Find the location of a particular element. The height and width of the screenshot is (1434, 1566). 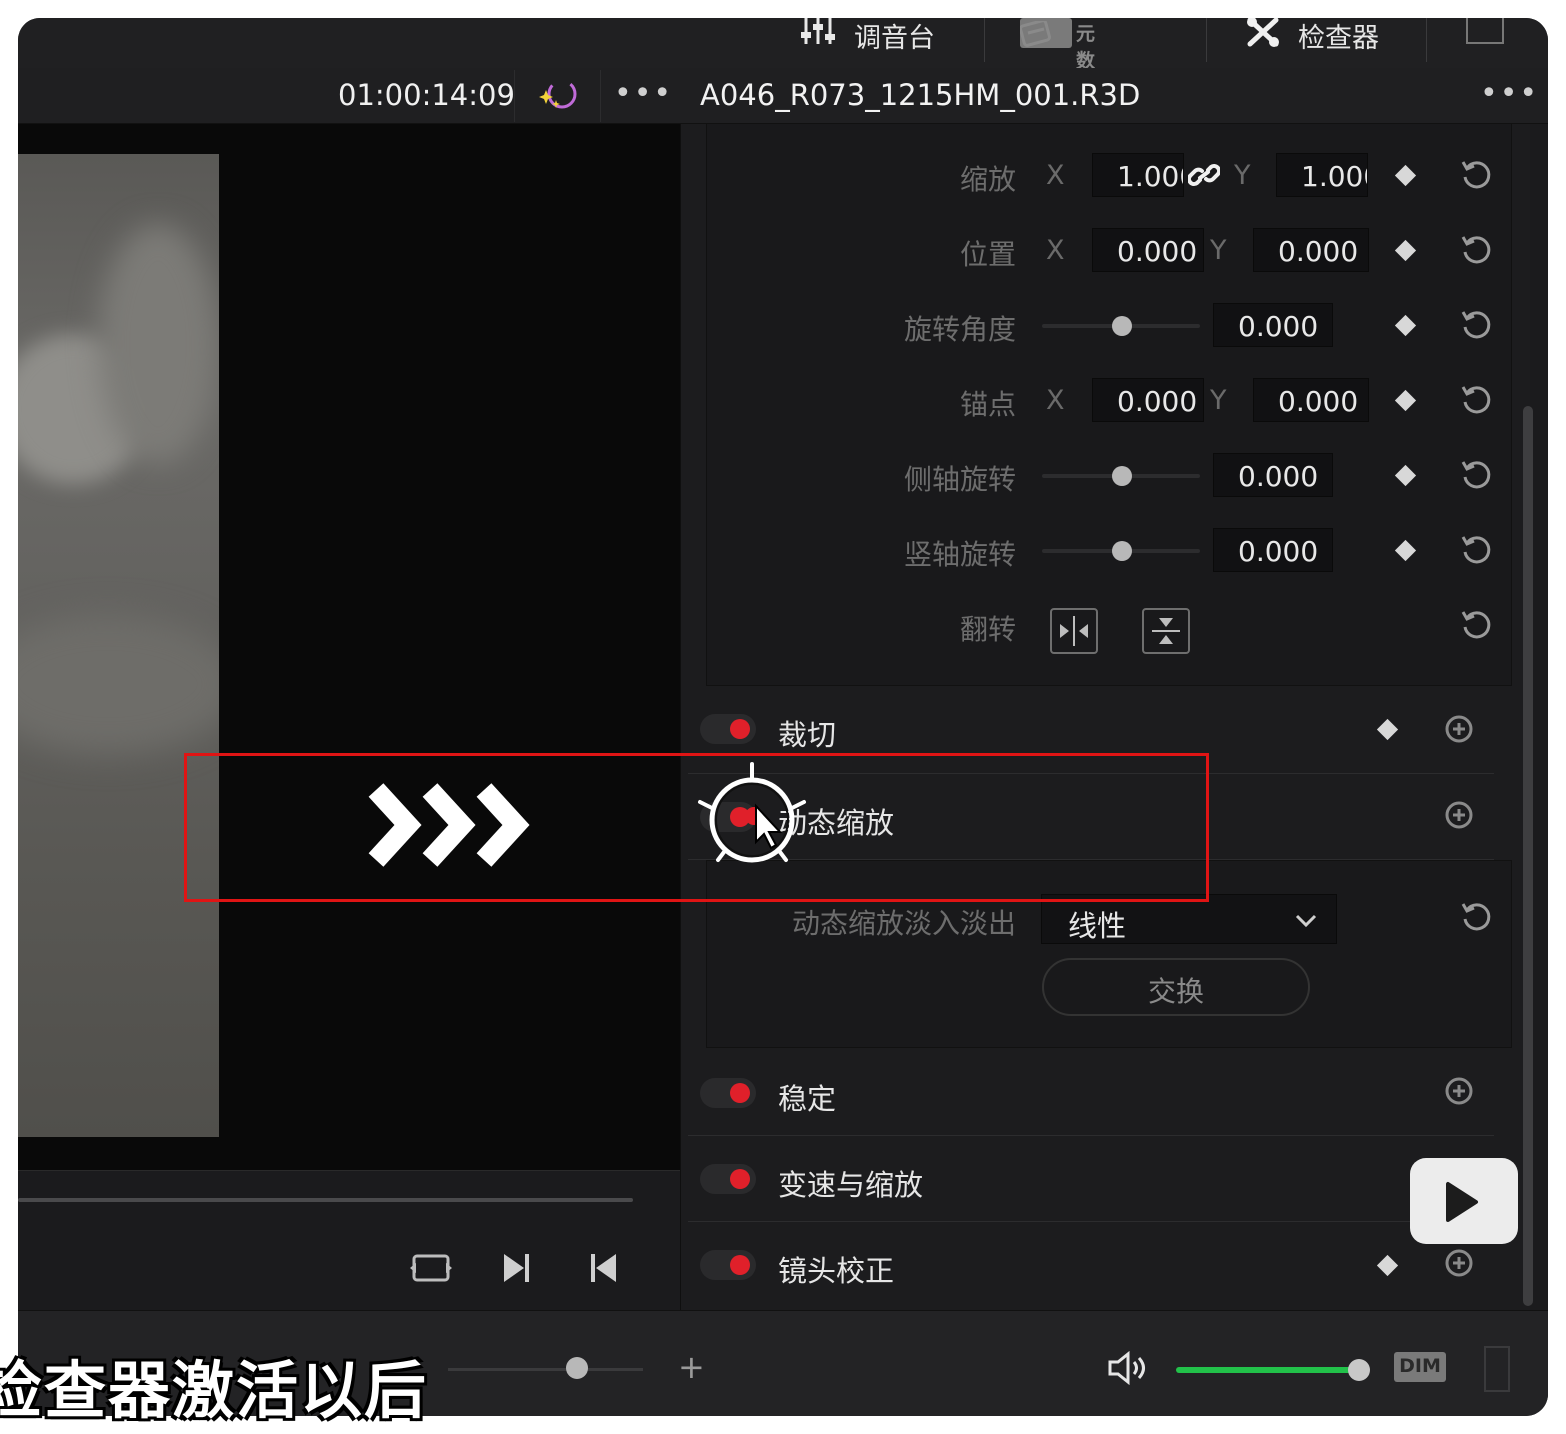

bilibili-logo is located at coordinates (1464, 1193).